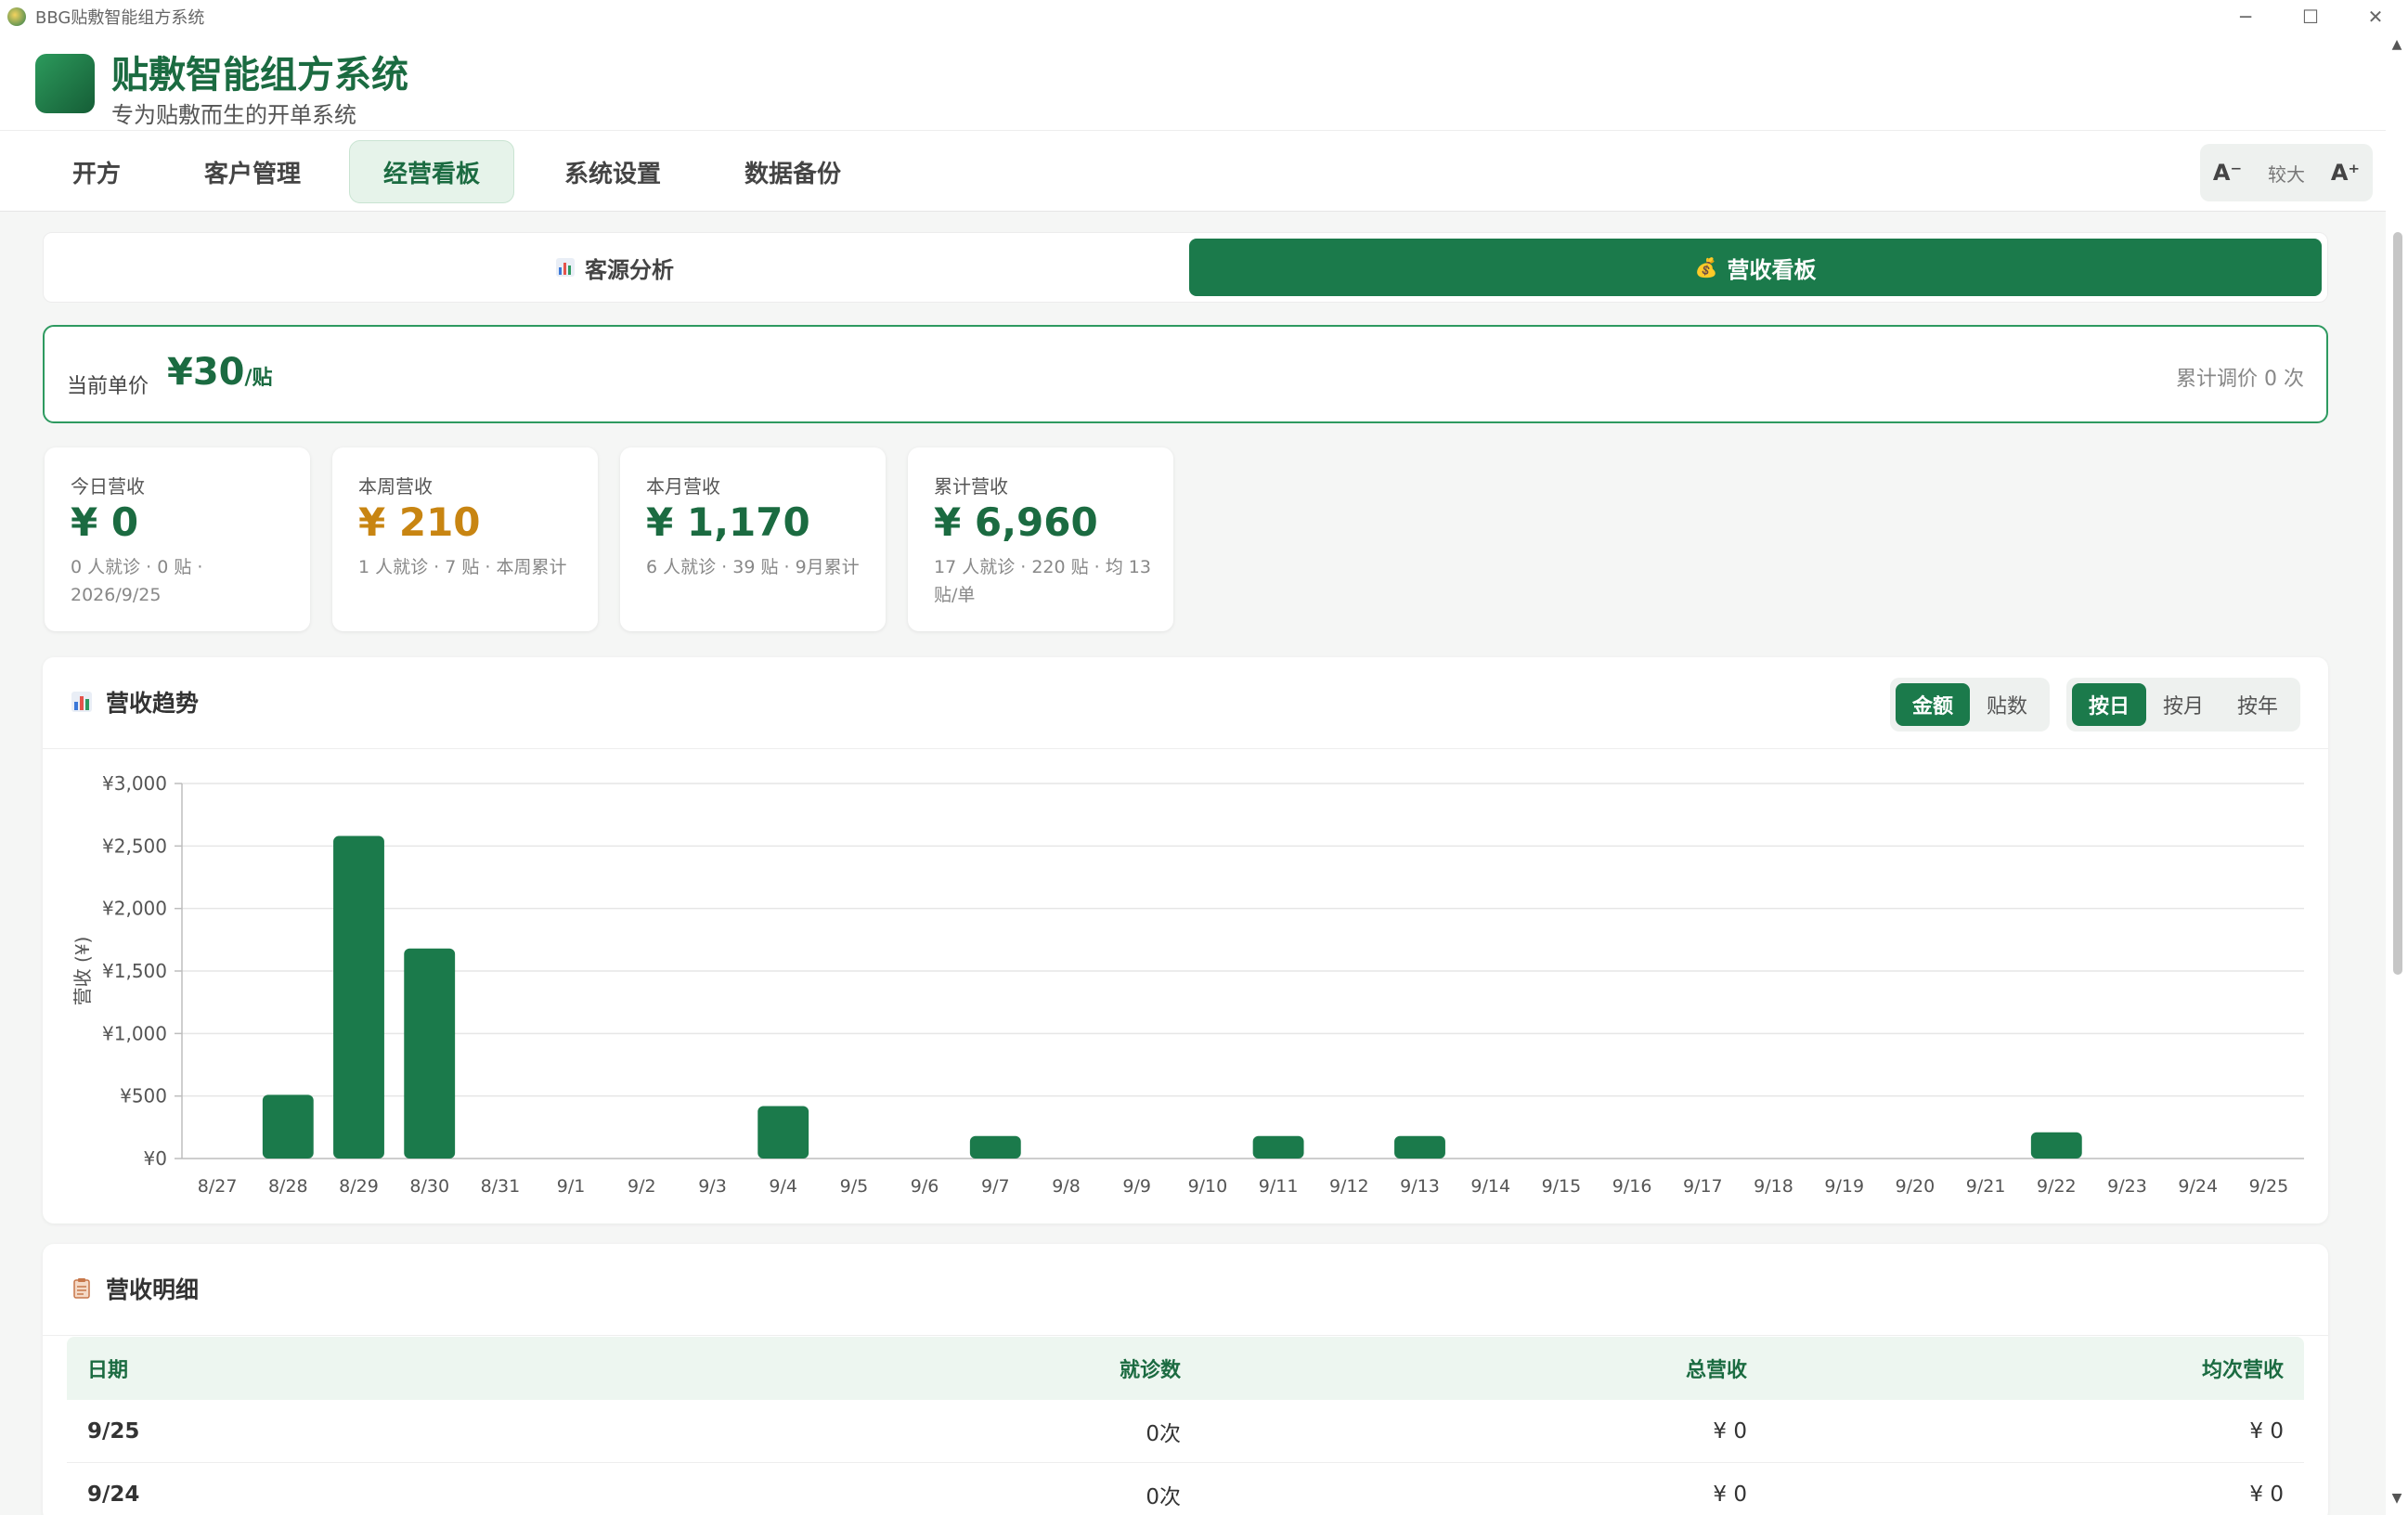  Describe the element at coordinates (2109, 705) in the screenshot. I see `period-day-button: 按日` at that location.